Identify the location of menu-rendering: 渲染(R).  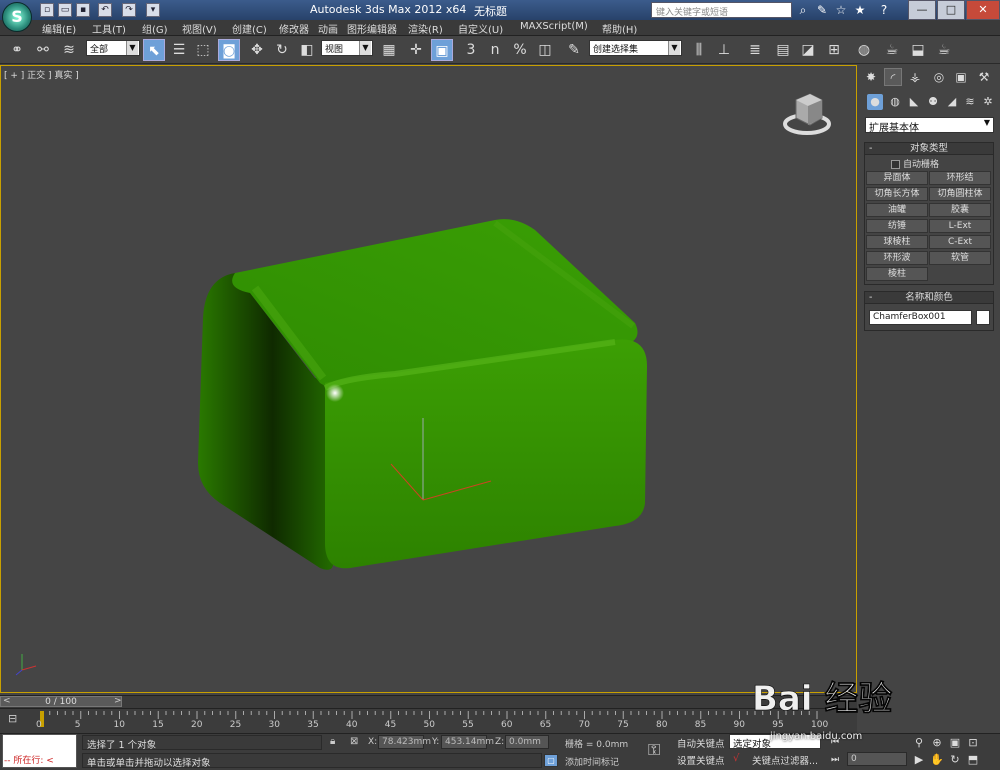
(425, 28).